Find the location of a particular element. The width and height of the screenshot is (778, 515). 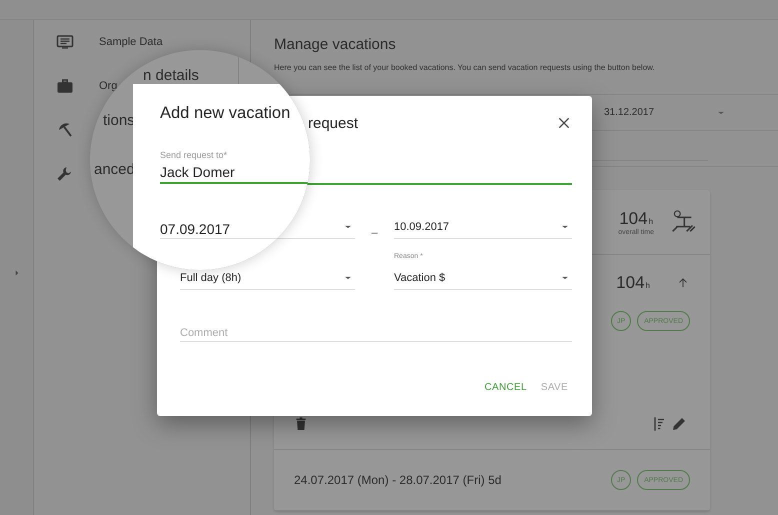

wrench-icon is located at coordinates (65, 174).